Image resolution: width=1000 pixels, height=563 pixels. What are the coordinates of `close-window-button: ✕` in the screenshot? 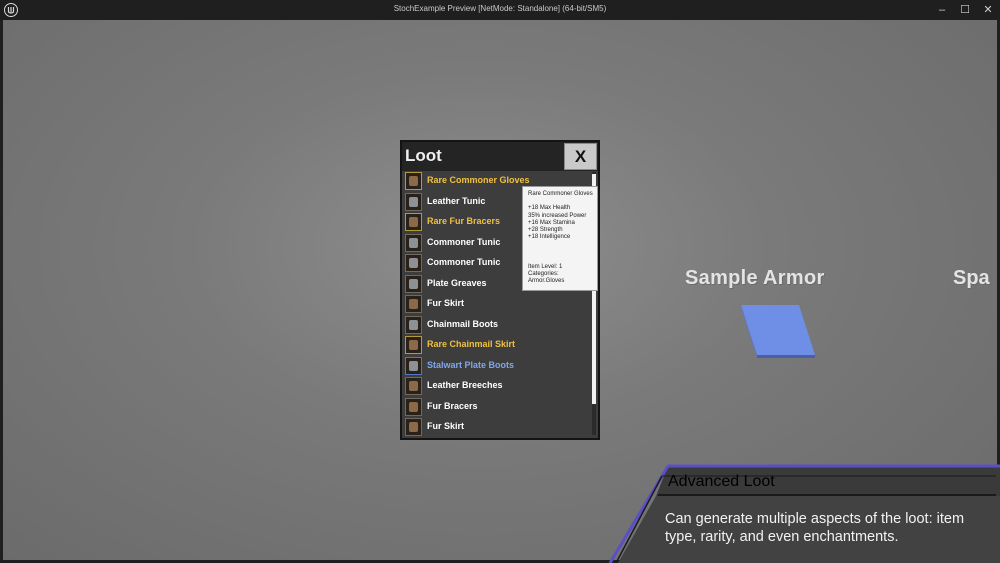 It's located at (988, 10).